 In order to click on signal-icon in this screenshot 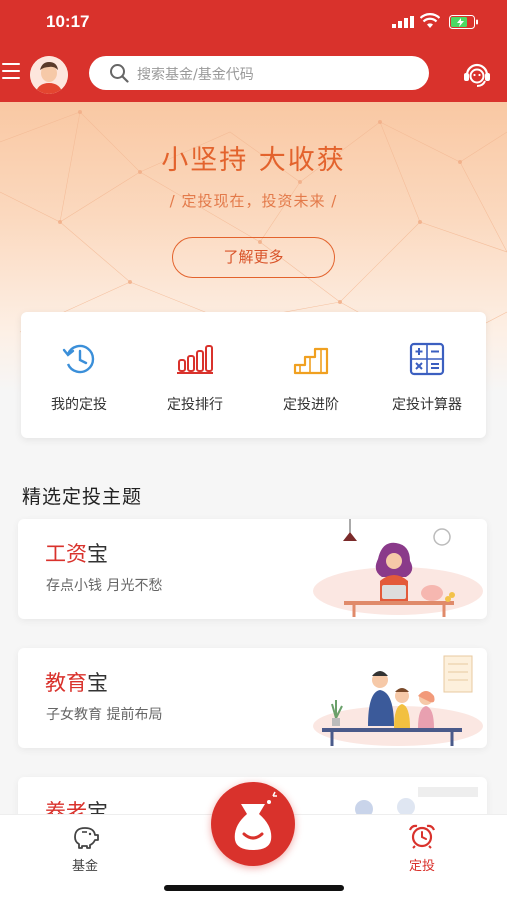, I will do `click(403, 22)`.